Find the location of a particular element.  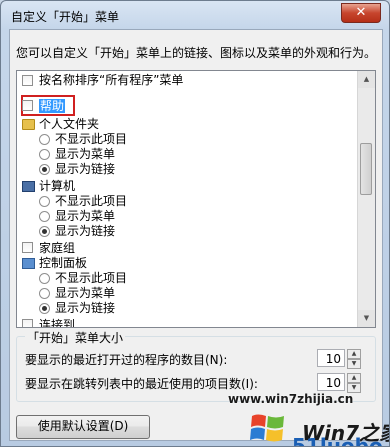

option-label: 按名称排序“所有程序”菜单 is located at coordinates (111, 80).